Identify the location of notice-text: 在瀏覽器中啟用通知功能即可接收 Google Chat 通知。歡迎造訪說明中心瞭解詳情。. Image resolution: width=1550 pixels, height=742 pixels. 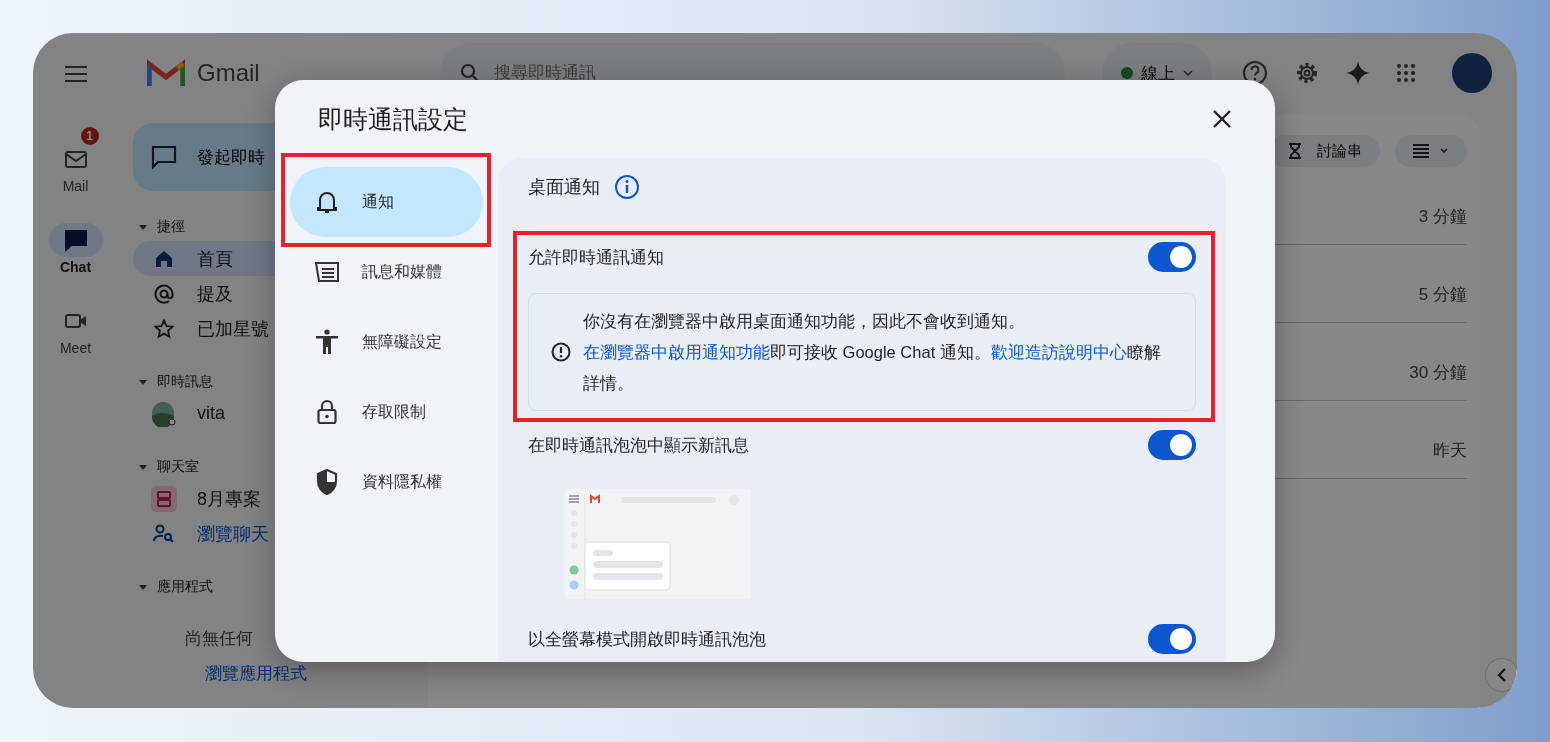
(872, 367).